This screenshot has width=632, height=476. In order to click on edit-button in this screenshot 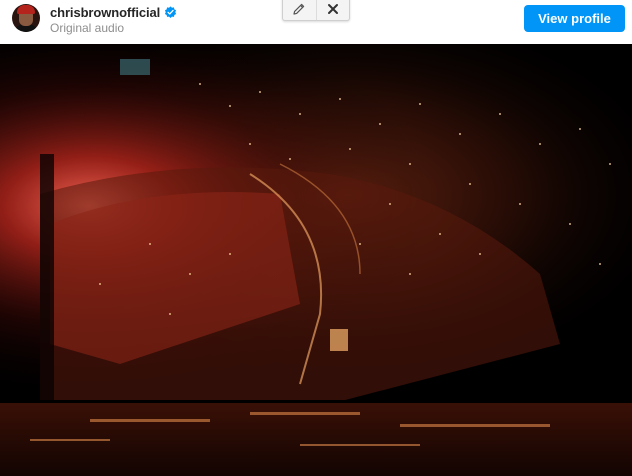, I will do `click(299, 10)`.